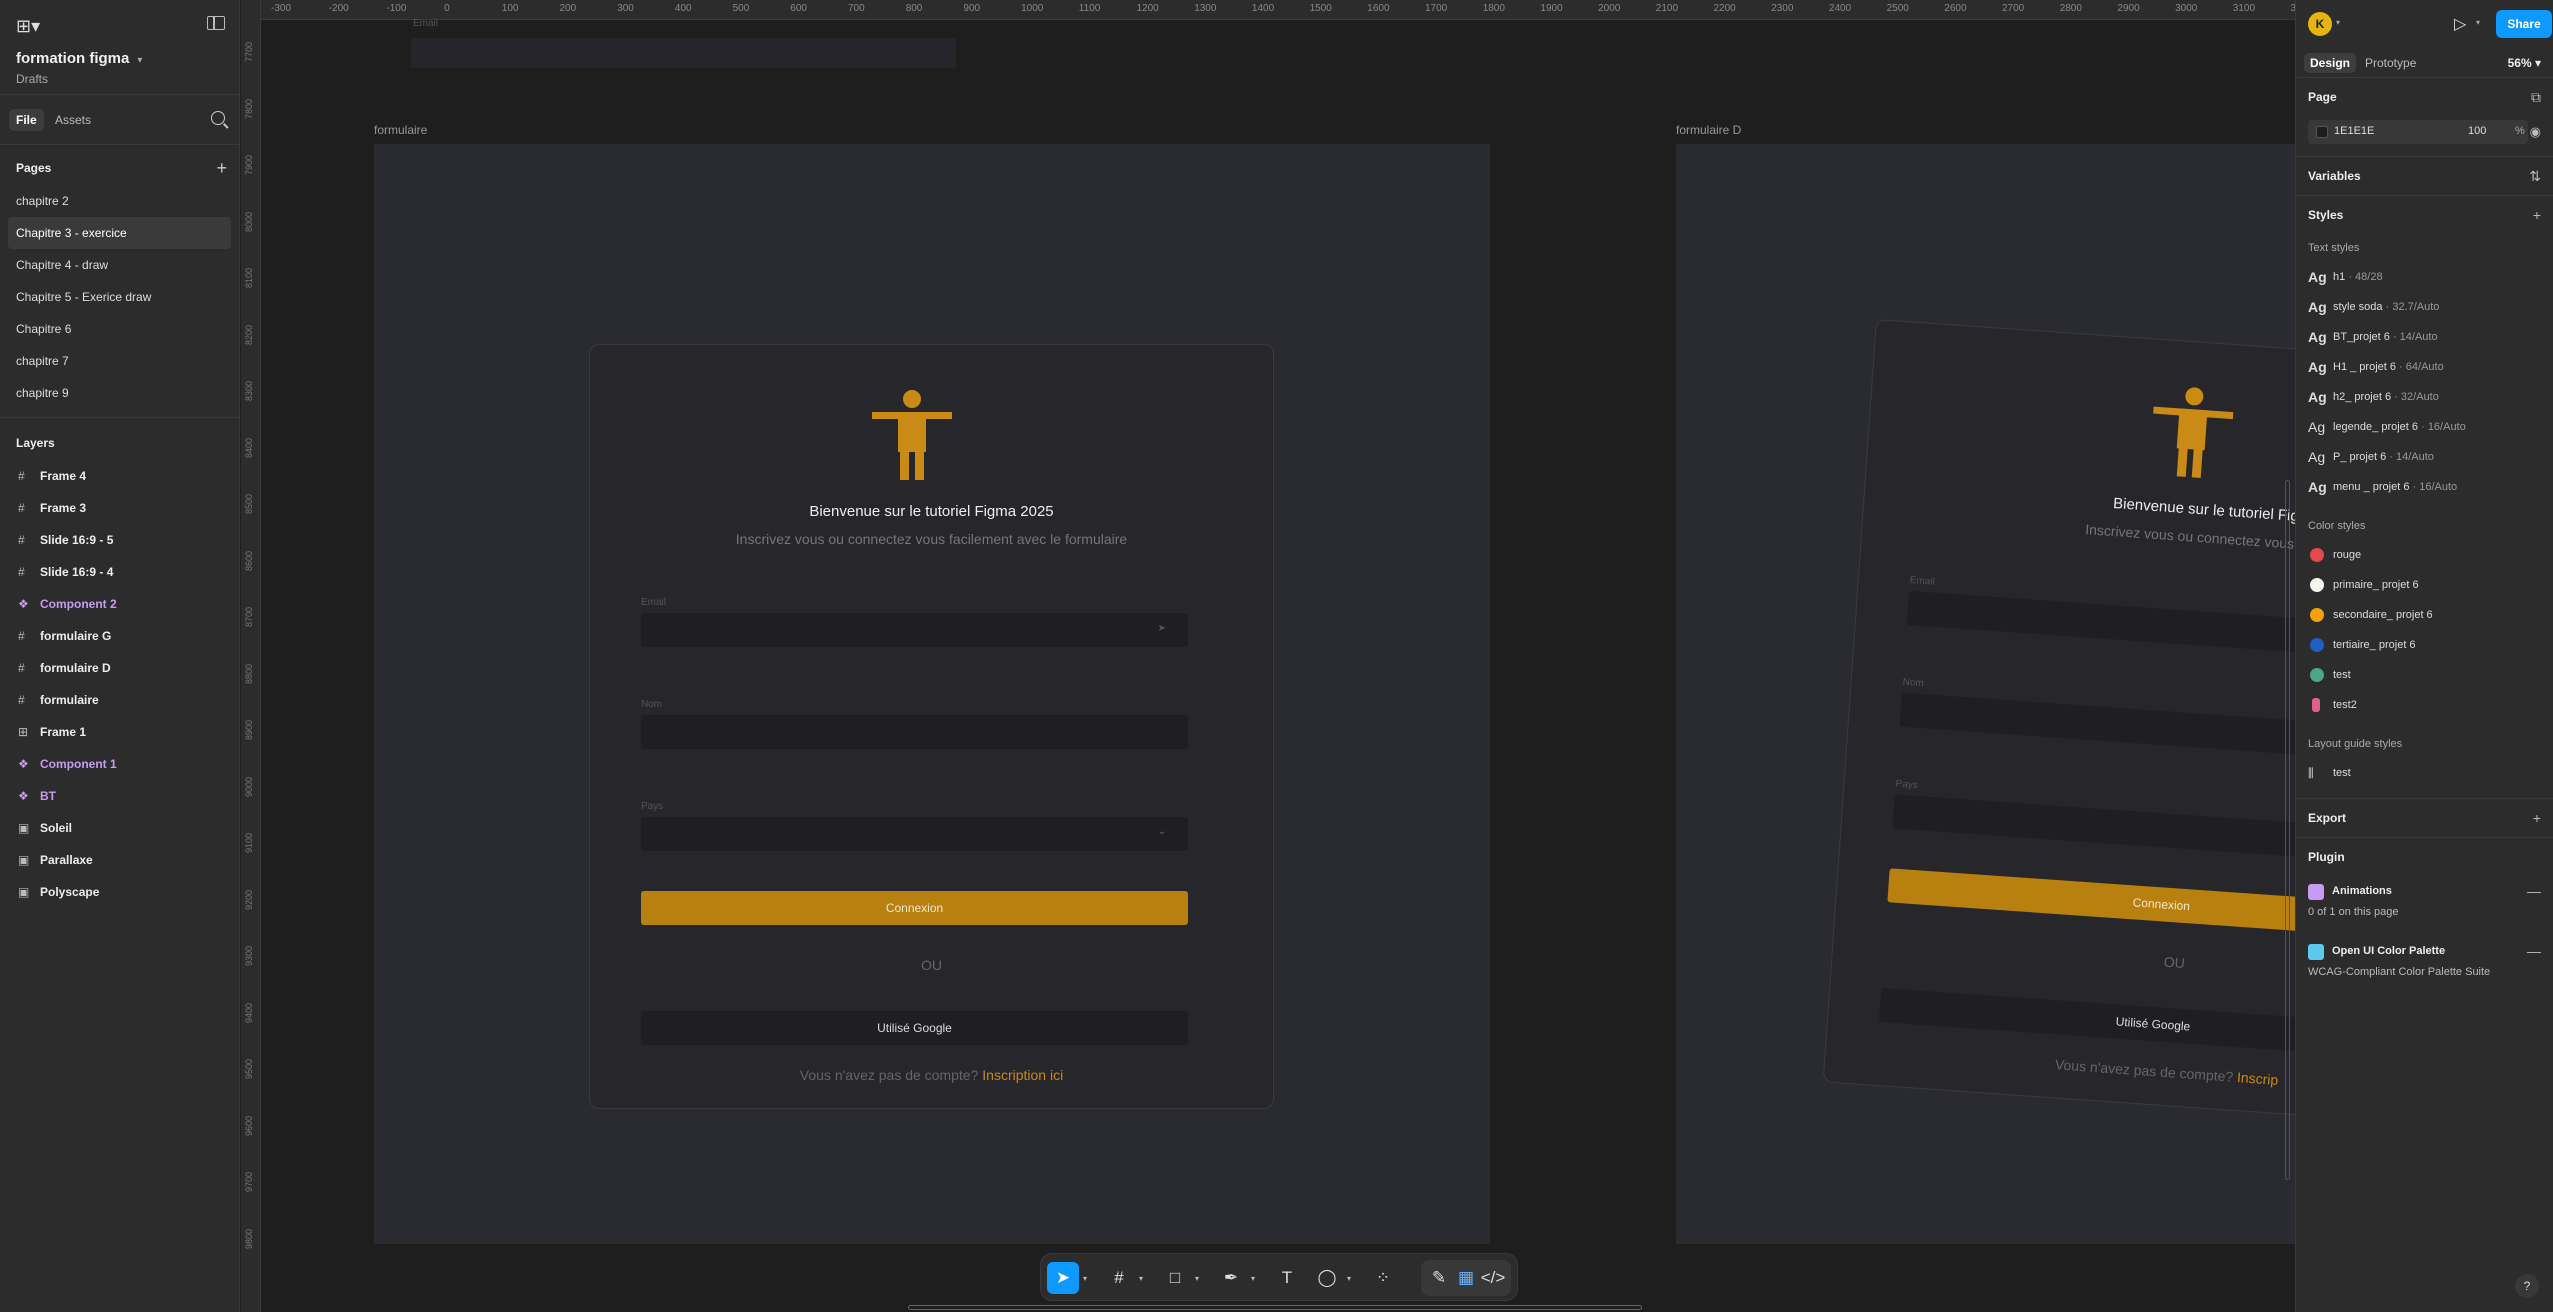 Image resolution: width=2553 pixels, height=1312 pixels. Describe the element at coordinates (2424, 585) in the screenshot. I see `color-style-item: primaire_ projet 6` at that location.